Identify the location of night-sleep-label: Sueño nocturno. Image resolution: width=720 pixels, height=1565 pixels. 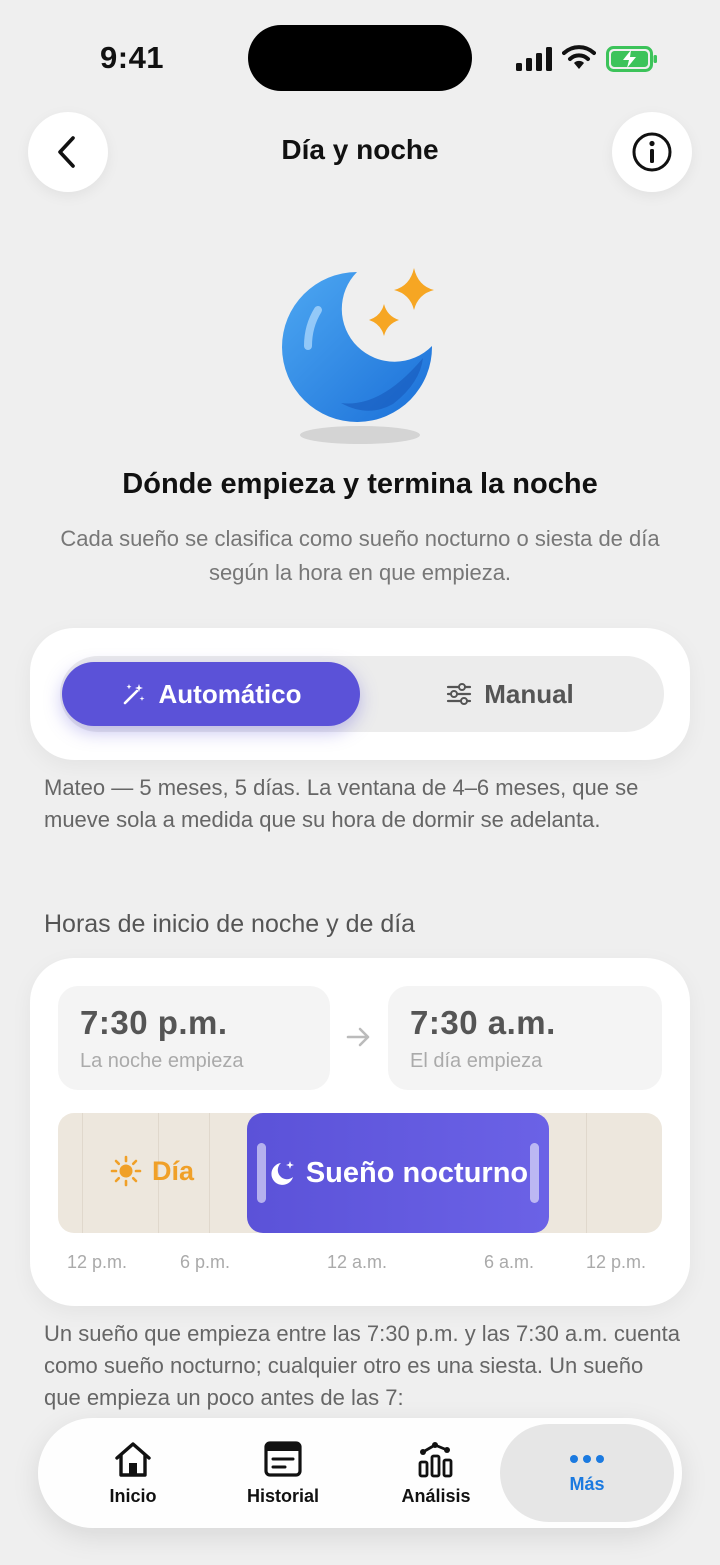
(417, 1172).